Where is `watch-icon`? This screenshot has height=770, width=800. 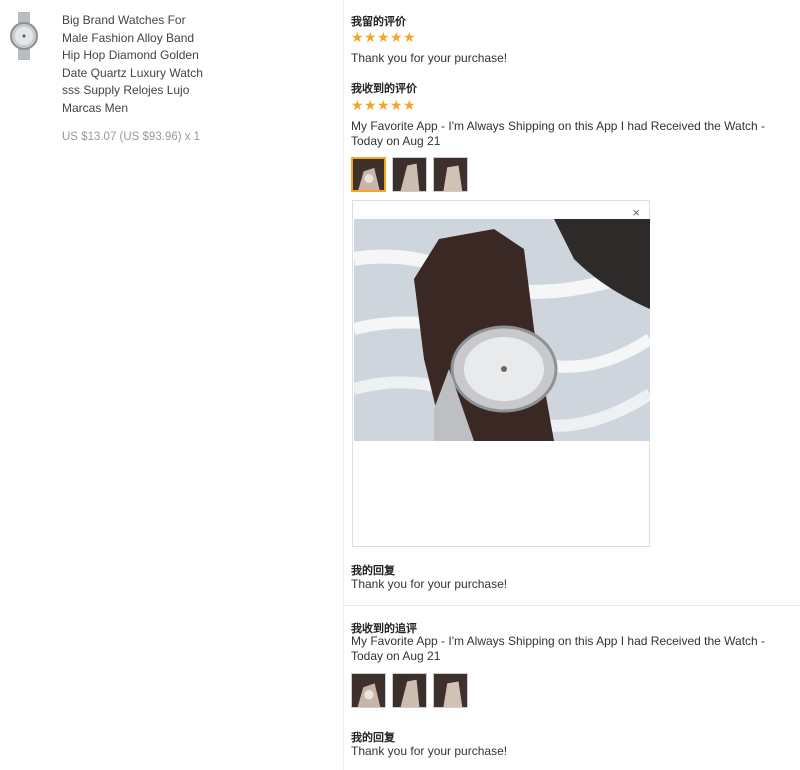 watch-icon is located at coordinates (24, 36).